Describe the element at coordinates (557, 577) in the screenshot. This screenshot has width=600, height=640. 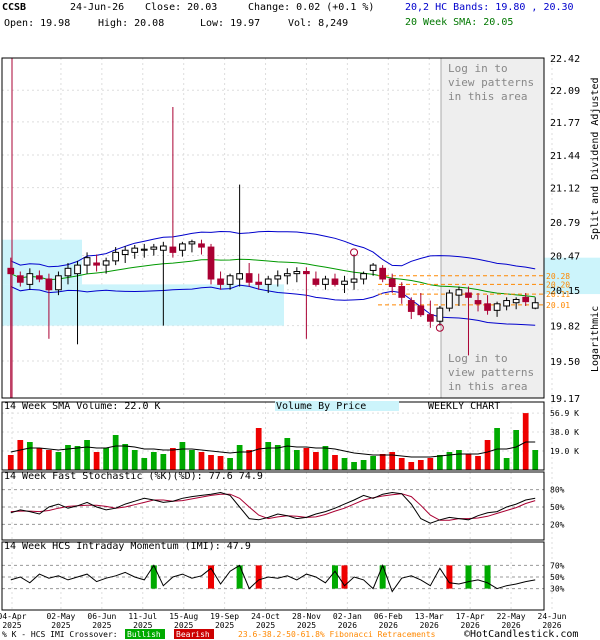
I see `imi-tick-label: 50%` at that location.